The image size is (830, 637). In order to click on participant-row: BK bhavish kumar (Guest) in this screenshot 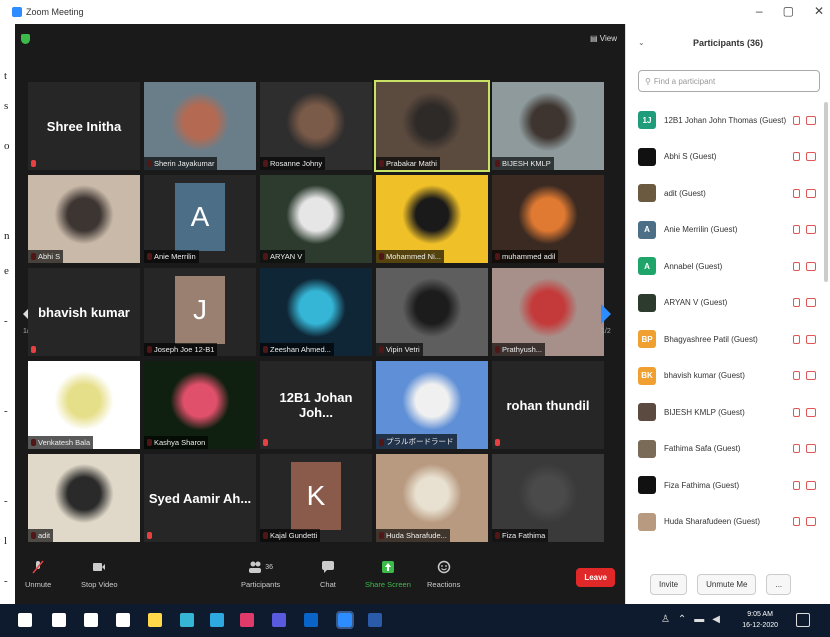, I will do `click(726, 376)`.